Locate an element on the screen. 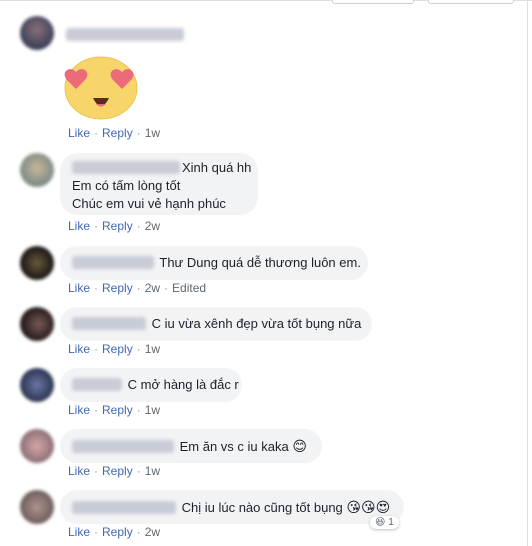 This screenshot has height=546, width=532. comment-text: Thư Dung quá dễ thương luôn em. is located at coordinates (260, 262).